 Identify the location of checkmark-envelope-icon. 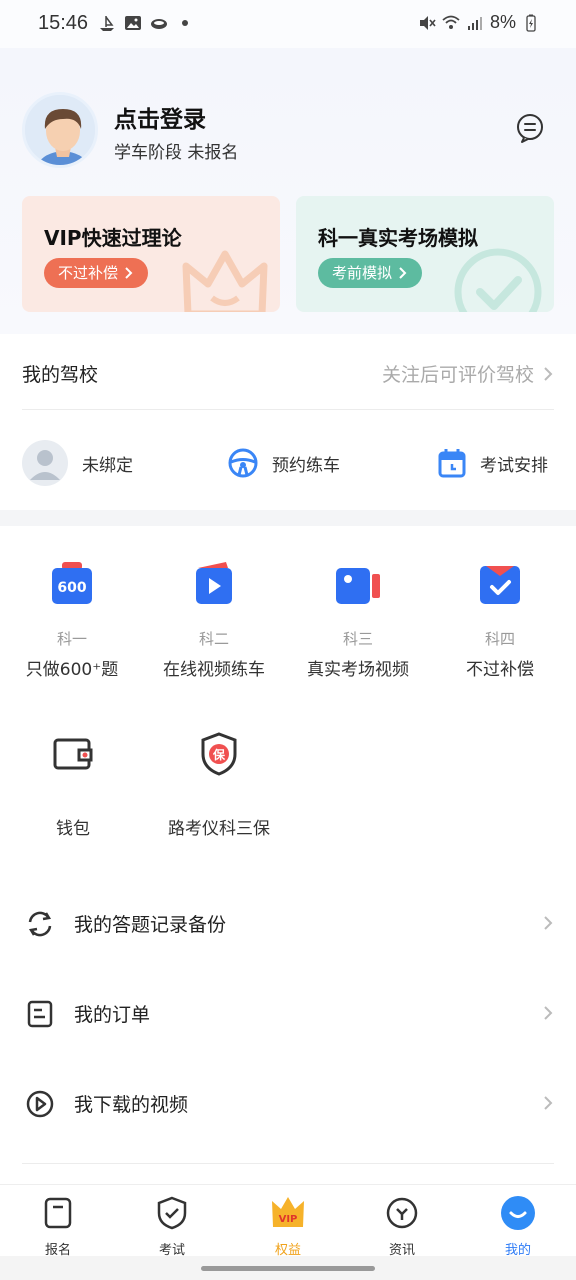
(500, 585).